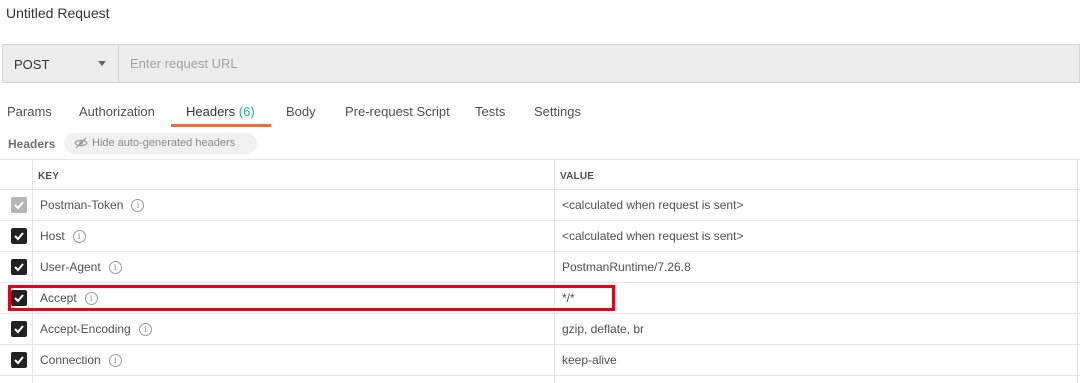 The width and height of the screenshot is (1080, 383). I want to click on header-value: keep-alive, so click(589, 360).